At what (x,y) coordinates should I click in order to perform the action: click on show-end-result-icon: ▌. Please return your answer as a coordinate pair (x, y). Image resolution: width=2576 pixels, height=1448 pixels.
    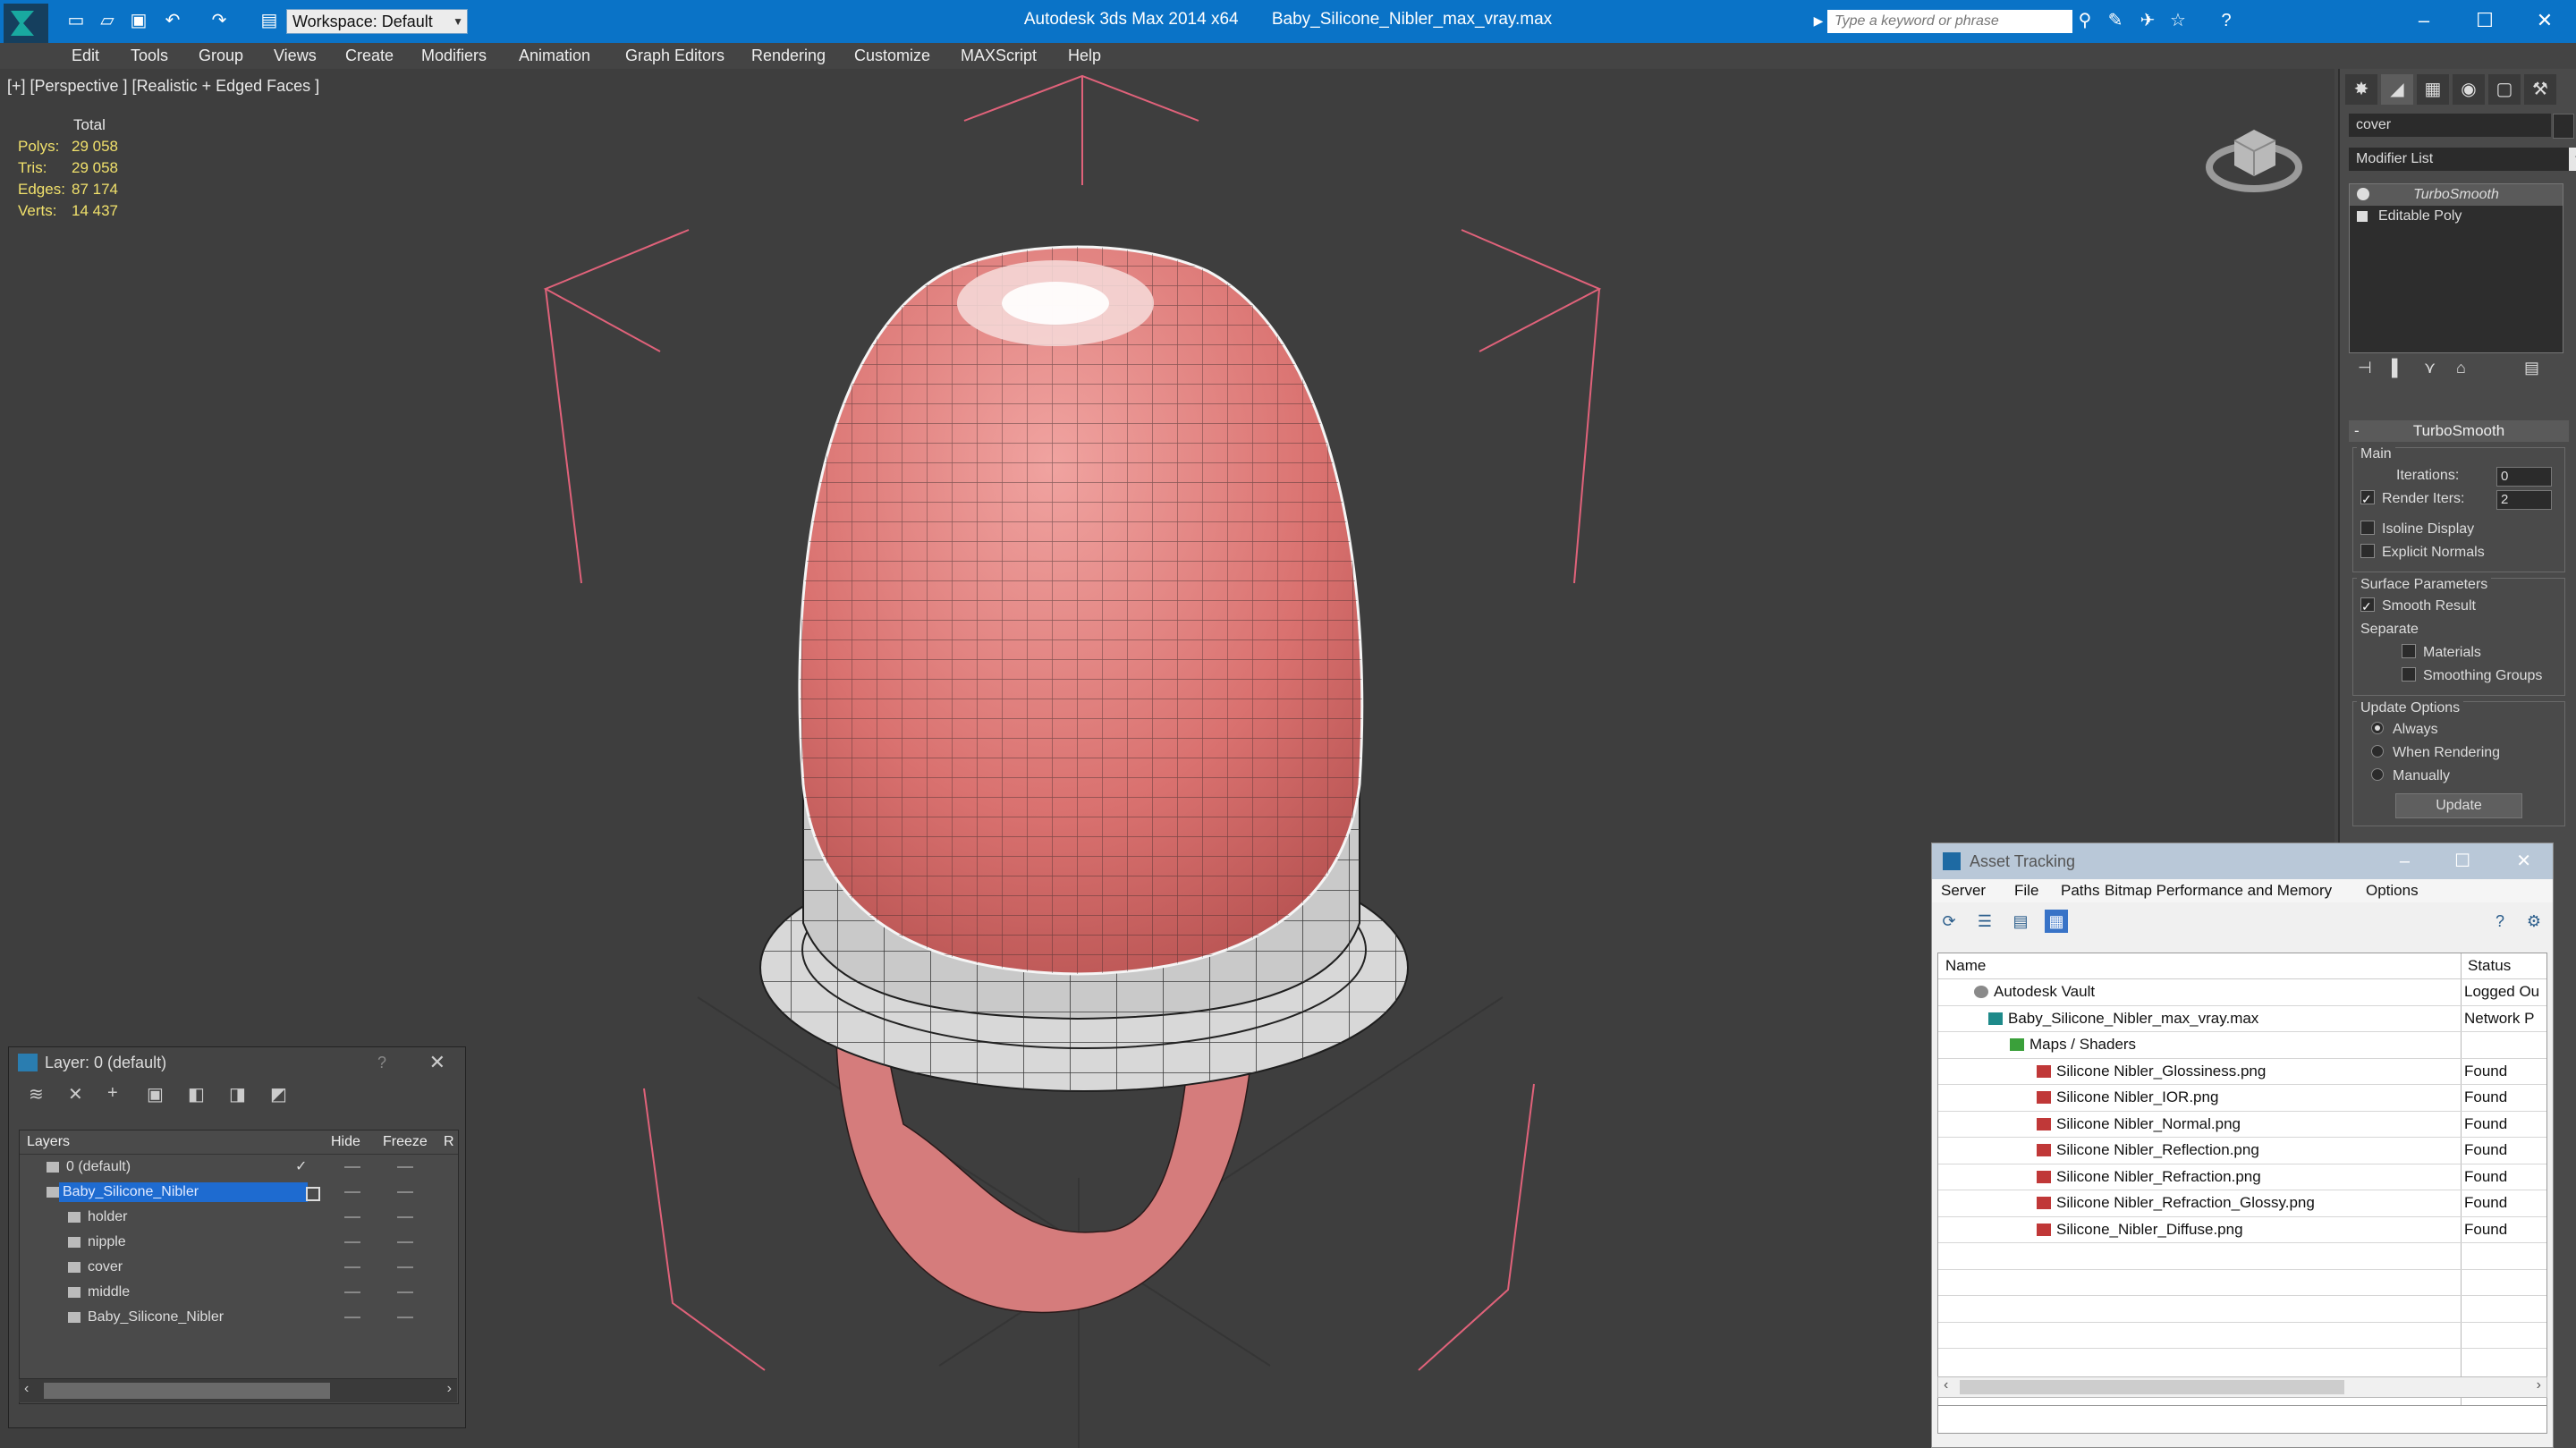
    Looking at the image, I should click on (2397, 368).